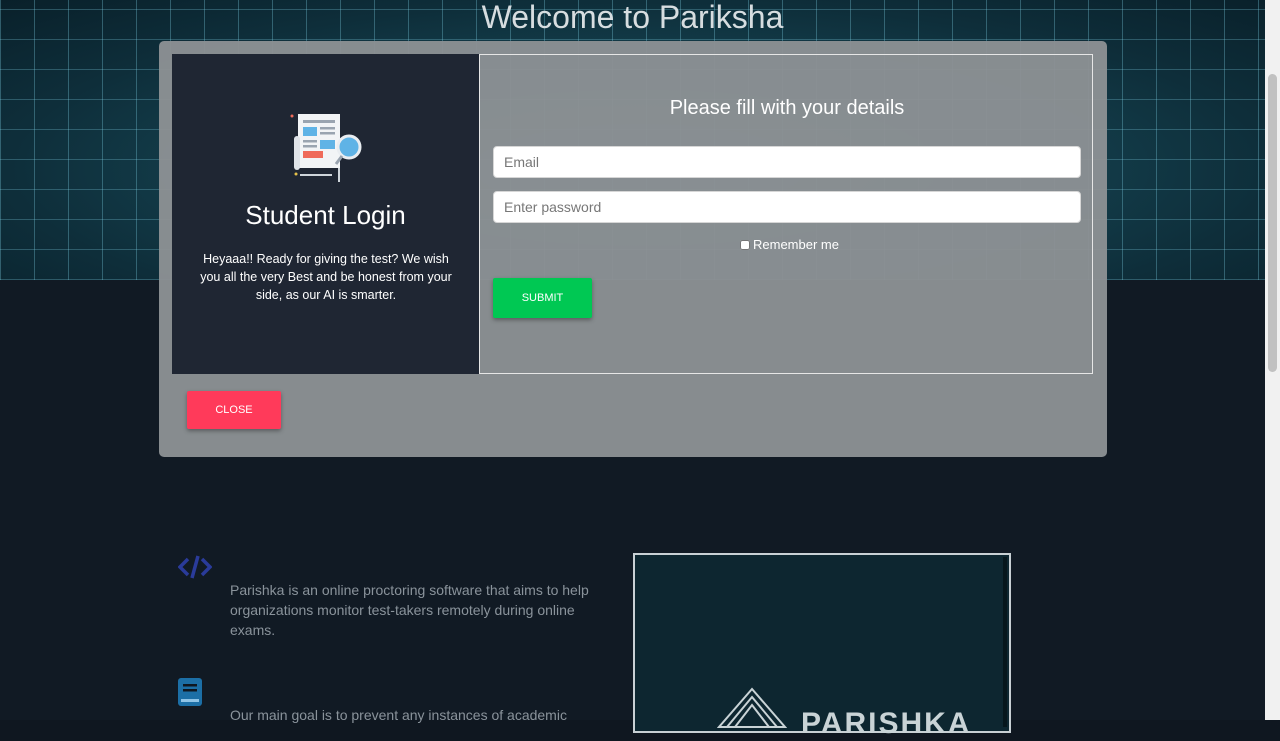 The image size is (1280, 741). I want to click on remember-me: Remember me, so click(789, 244).